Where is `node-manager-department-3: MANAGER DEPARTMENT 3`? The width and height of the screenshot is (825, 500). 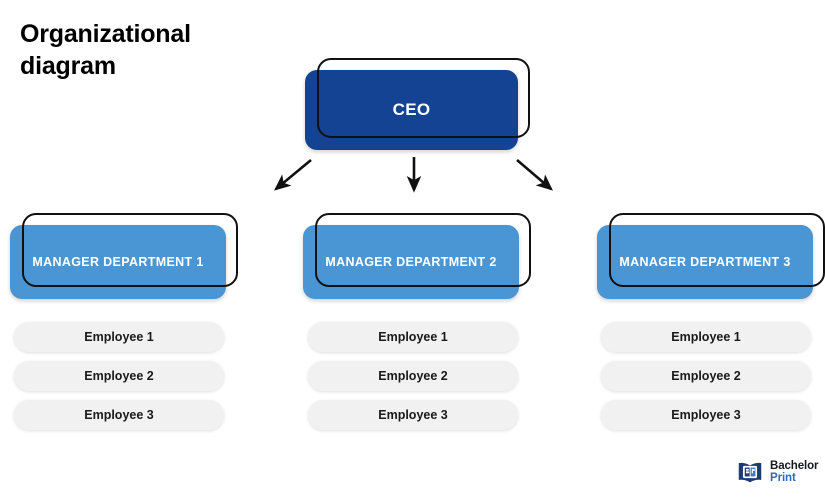
node-manager-department-3: MANAGER DEPARTMENT 3 is located at coordinates (711, 258).